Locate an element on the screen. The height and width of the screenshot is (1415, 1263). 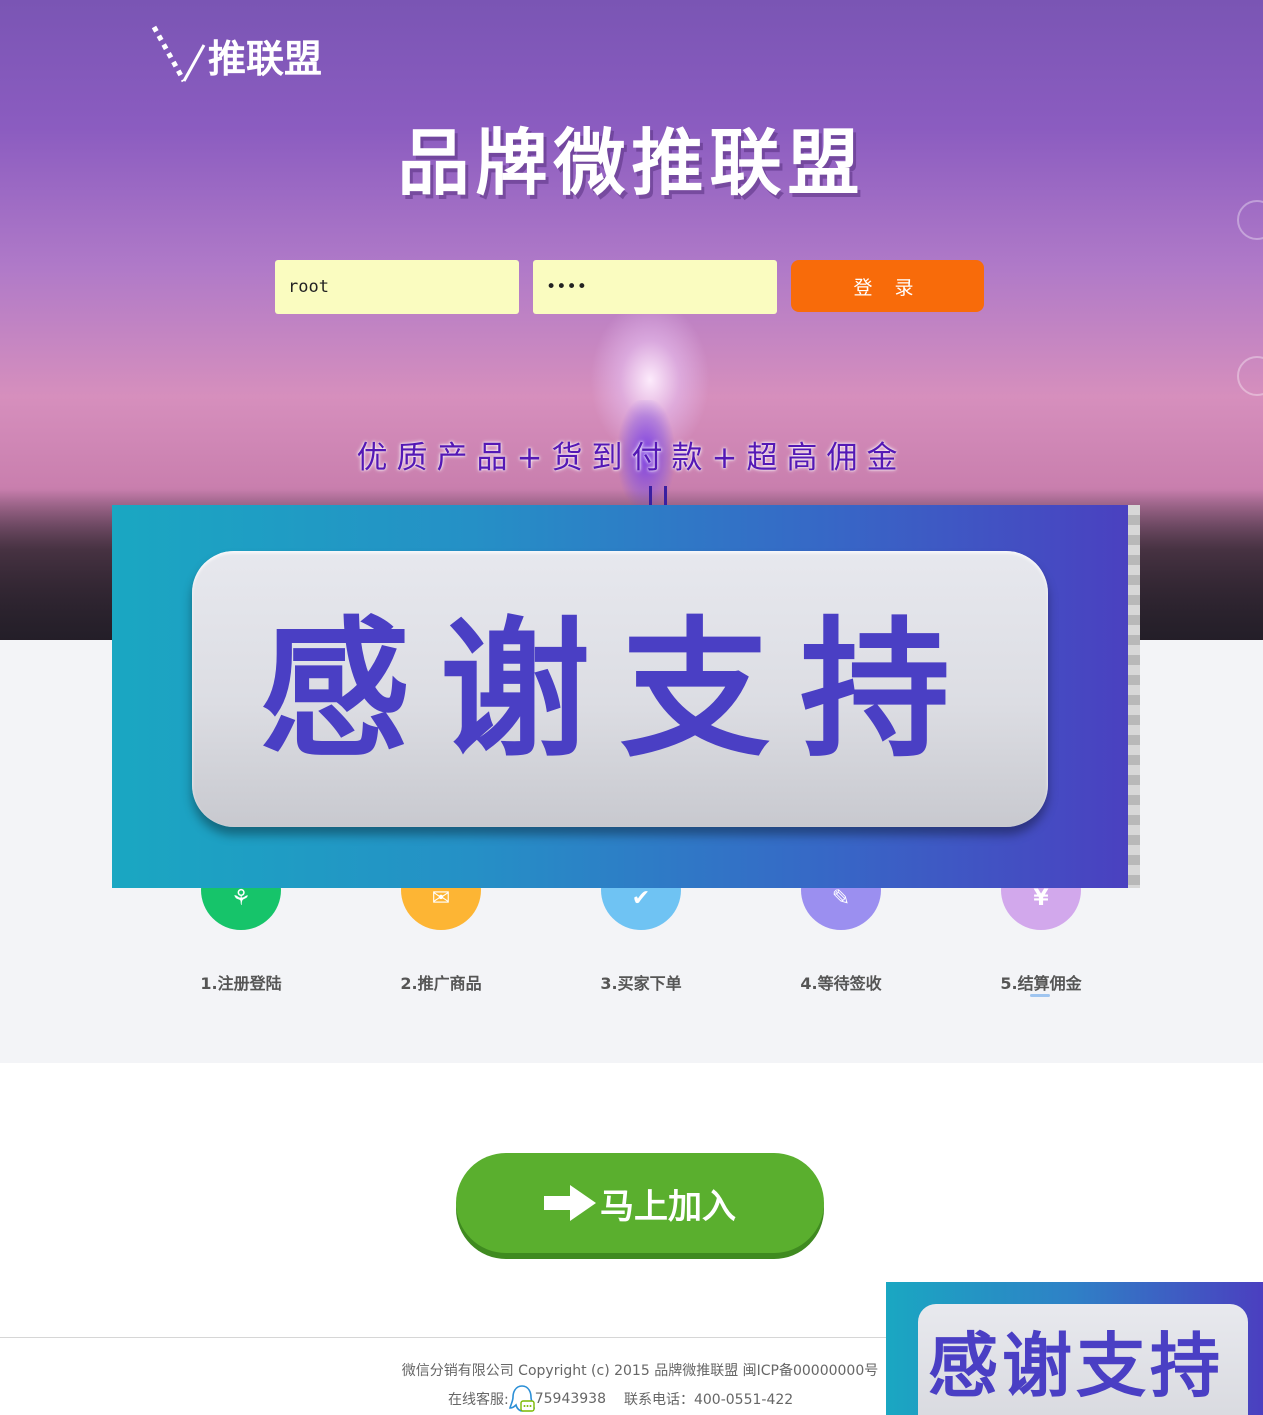
arrow-right-icon is located at coordinates (570, 1203).